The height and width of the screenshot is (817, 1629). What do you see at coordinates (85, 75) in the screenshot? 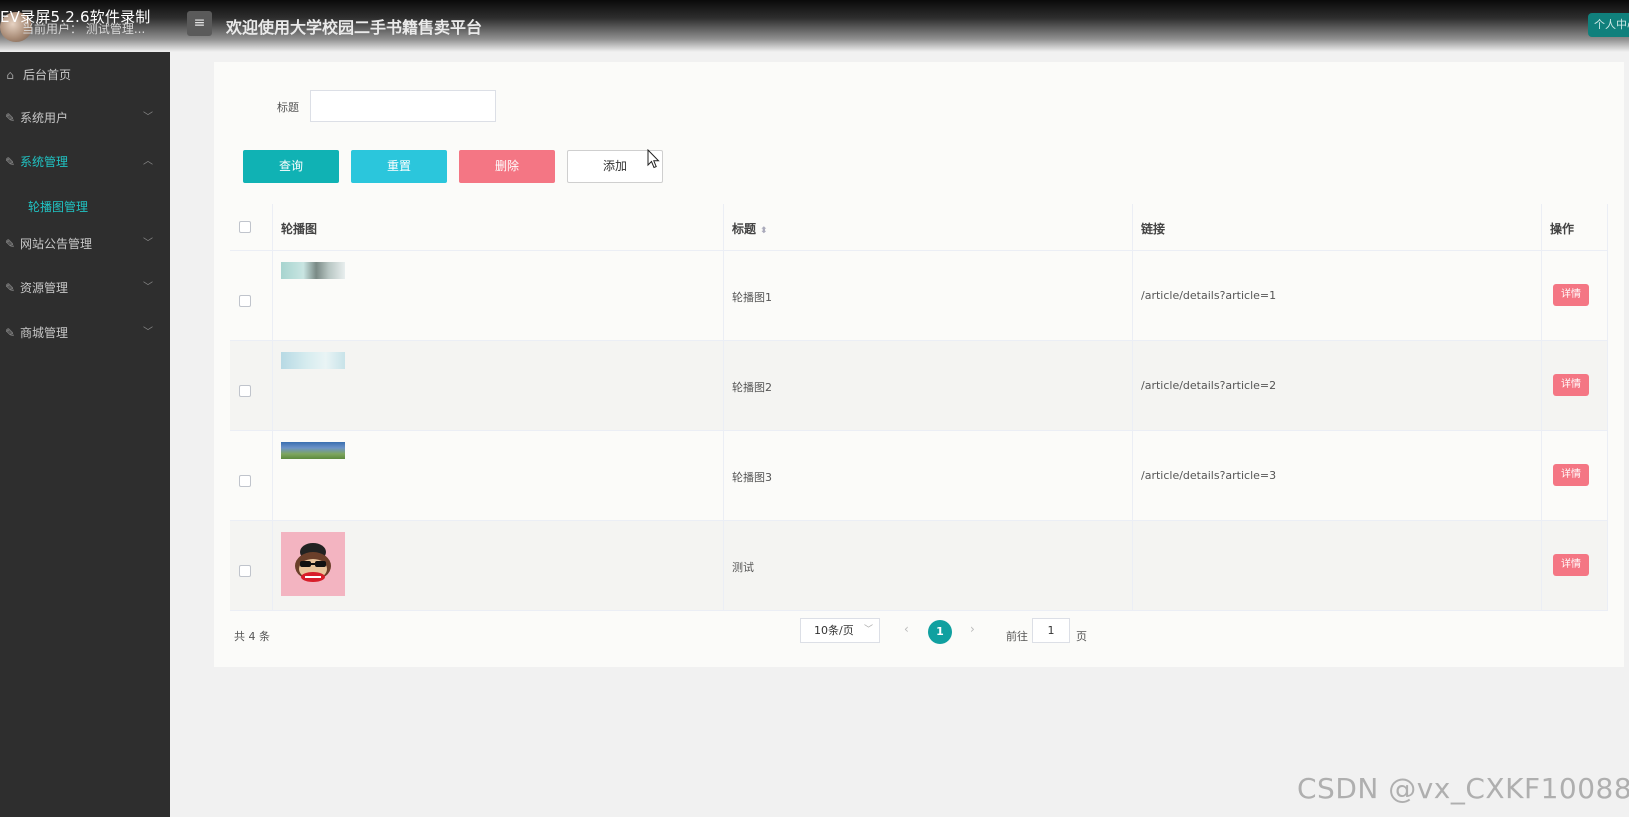
I see `sidebar-item-home: ⌂ 后台首页` at bounding box center [85, 75].